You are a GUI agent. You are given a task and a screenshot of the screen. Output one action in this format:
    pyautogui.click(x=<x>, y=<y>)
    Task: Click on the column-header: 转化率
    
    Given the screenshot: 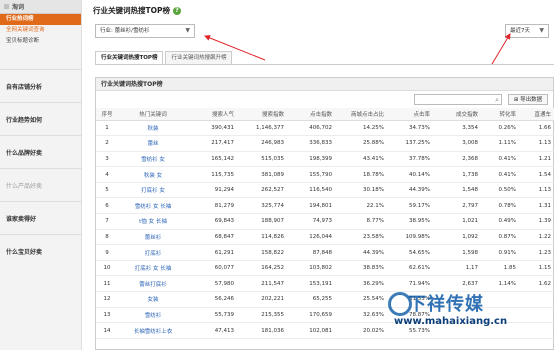 What is the action you would take?
    pyautogui.click(x=501, y=114)
    